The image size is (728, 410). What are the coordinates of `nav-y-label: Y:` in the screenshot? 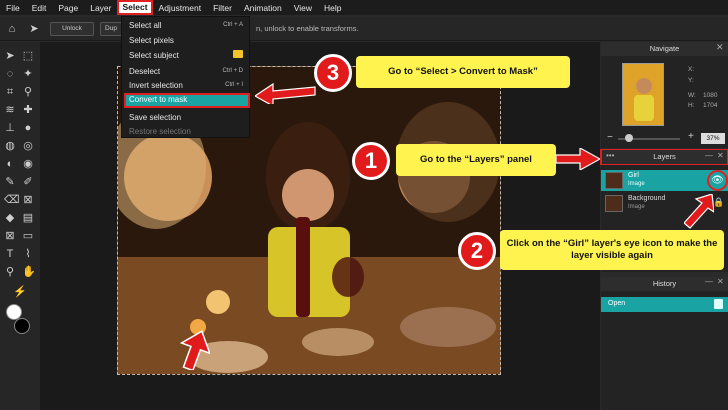 It's located at (691, 80).